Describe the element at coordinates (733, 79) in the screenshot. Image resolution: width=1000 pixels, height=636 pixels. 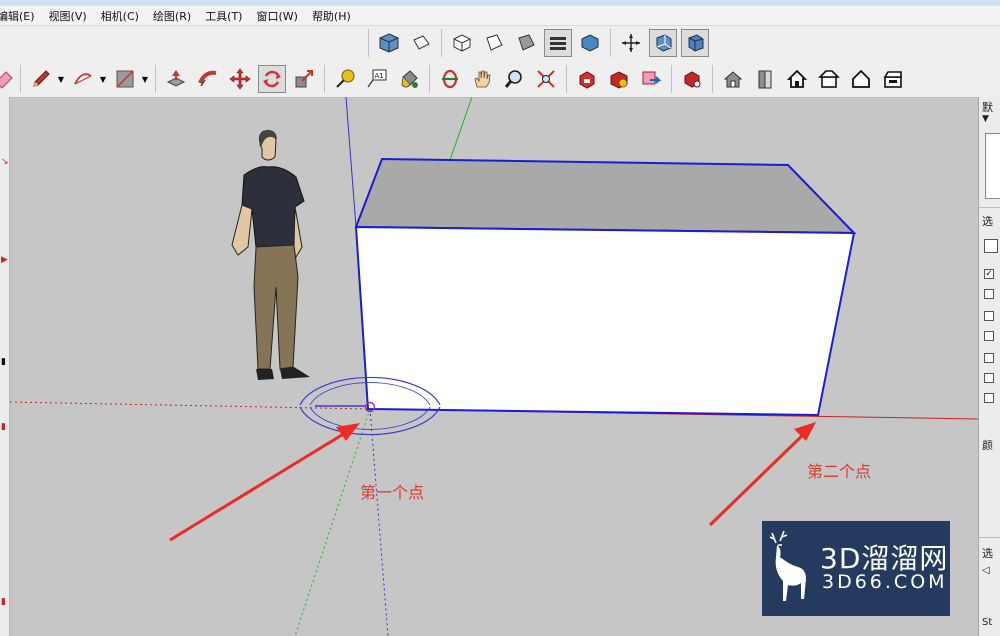
I see `warehouse-house-icon` at that location.